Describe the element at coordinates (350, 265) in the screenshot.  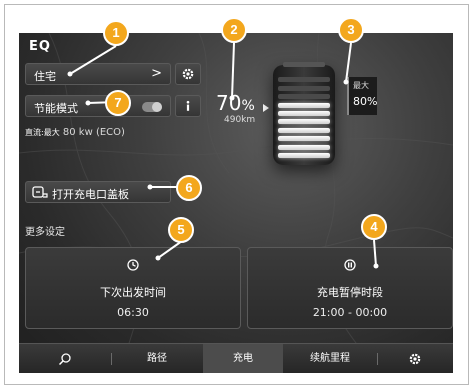
I see `pause-icon` at that location.